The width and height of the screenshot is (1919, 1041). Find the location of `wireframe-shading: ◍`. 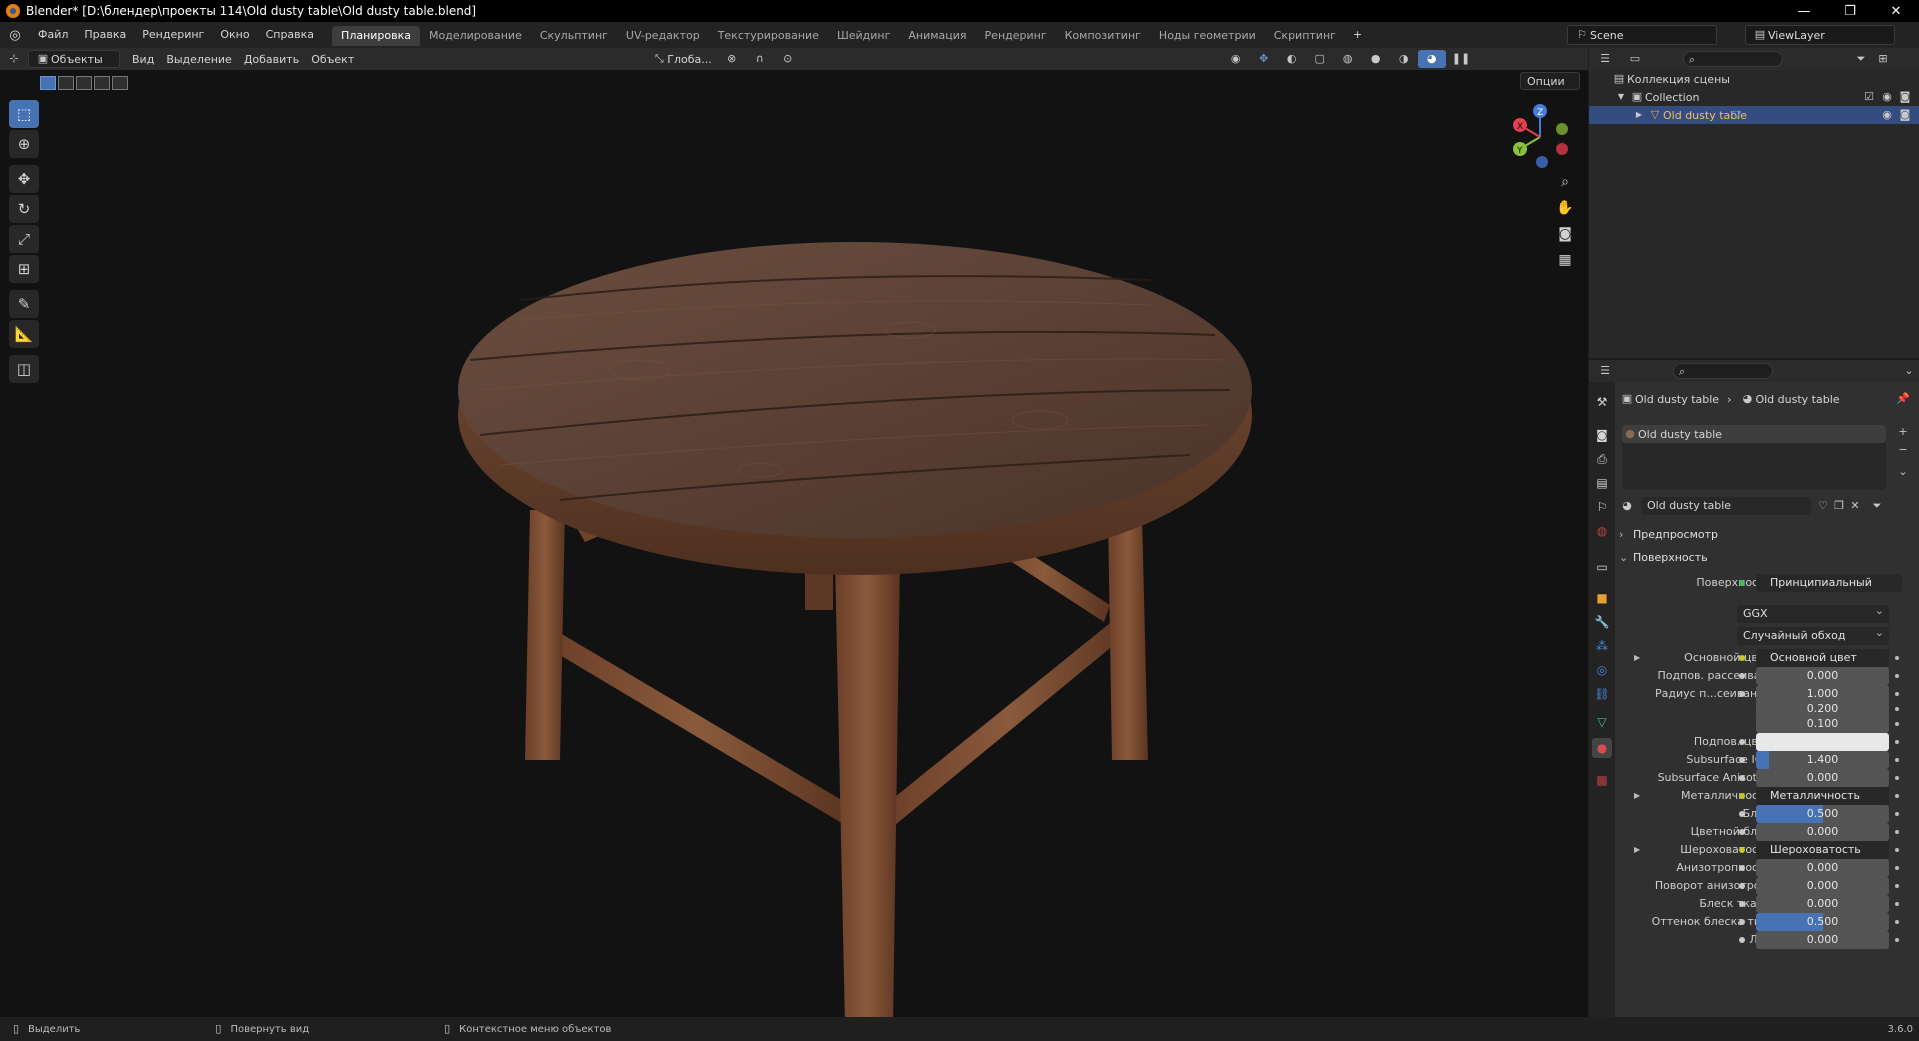

wireframe-shading: ◍ is located at coordinates (1348, 59).